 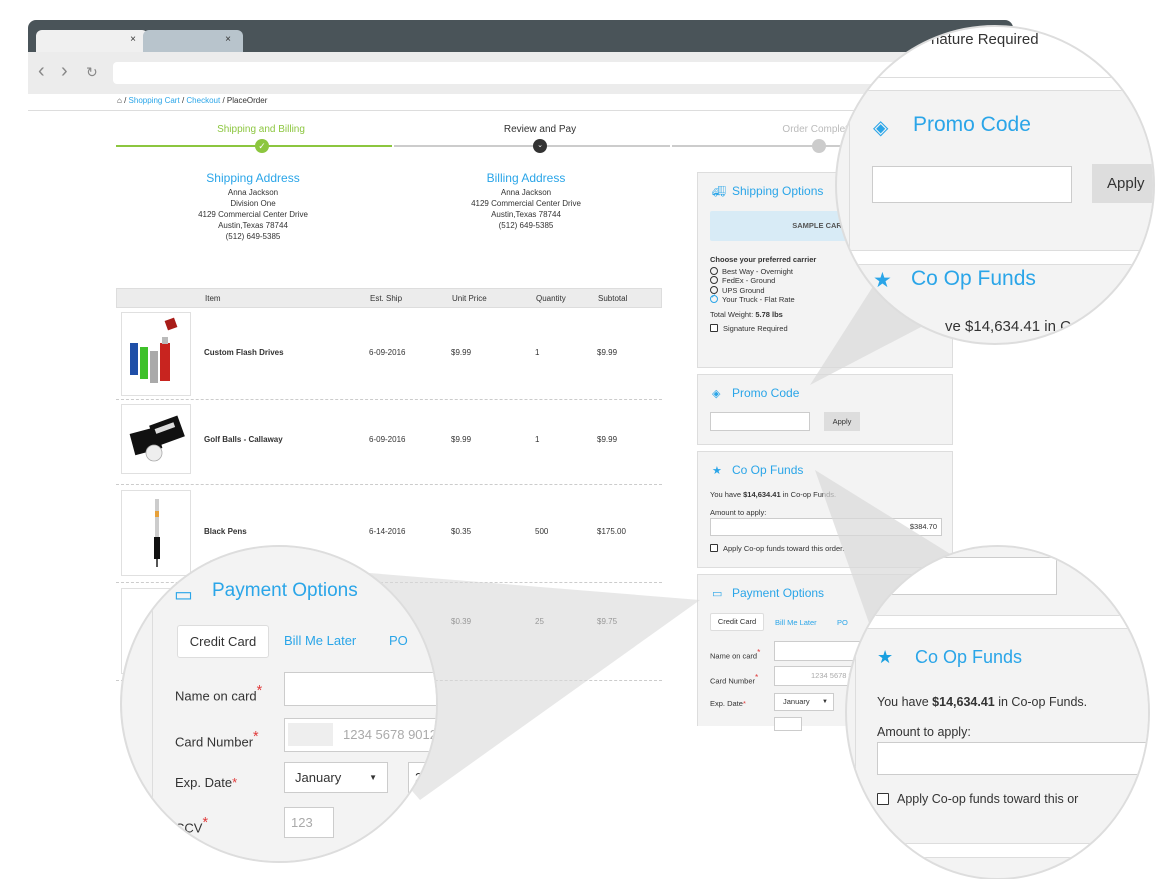 What do you see at coordinates (310, 734) in the screenshot?
I see `card-type-placeholder` at bounding box center [310, 734].